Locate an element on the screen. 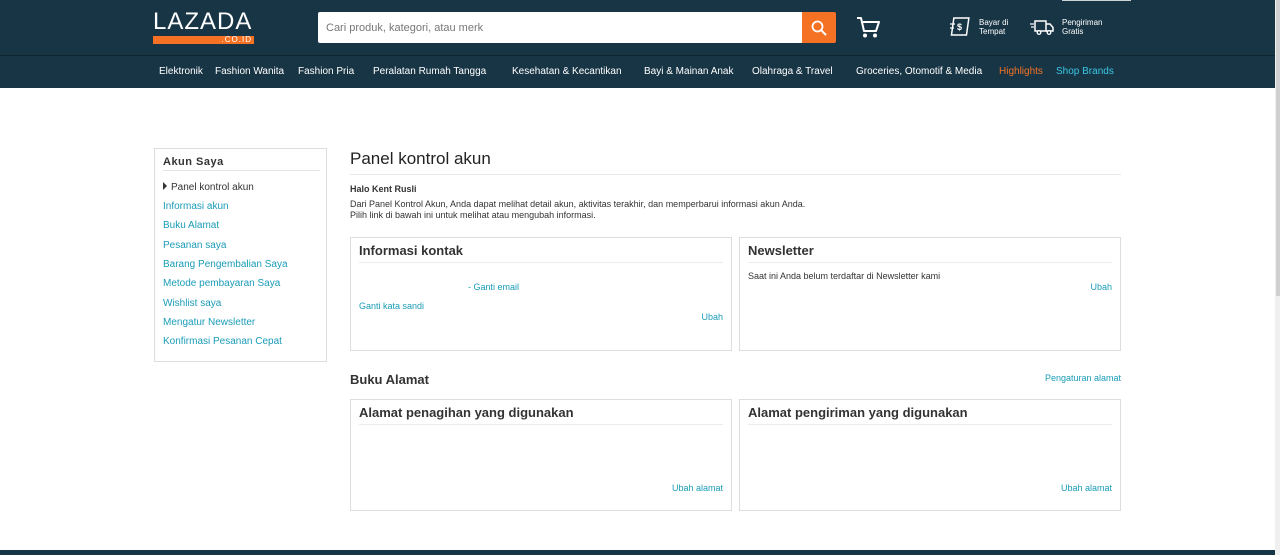 The image size is (1280, 555). sidebar-item-wishlist: Wishlist saya is located at coordinates (192, 303).